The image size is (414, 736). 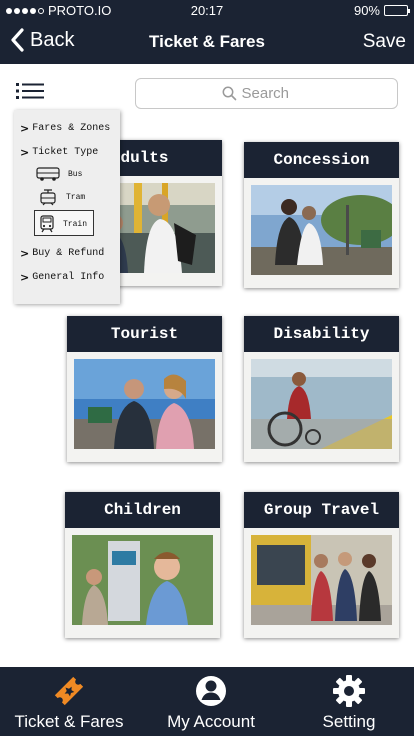 What do you see at coordinates (321, 160) in the screenshot?
I see `card-title: Concession` at bounding box center [321, 160].